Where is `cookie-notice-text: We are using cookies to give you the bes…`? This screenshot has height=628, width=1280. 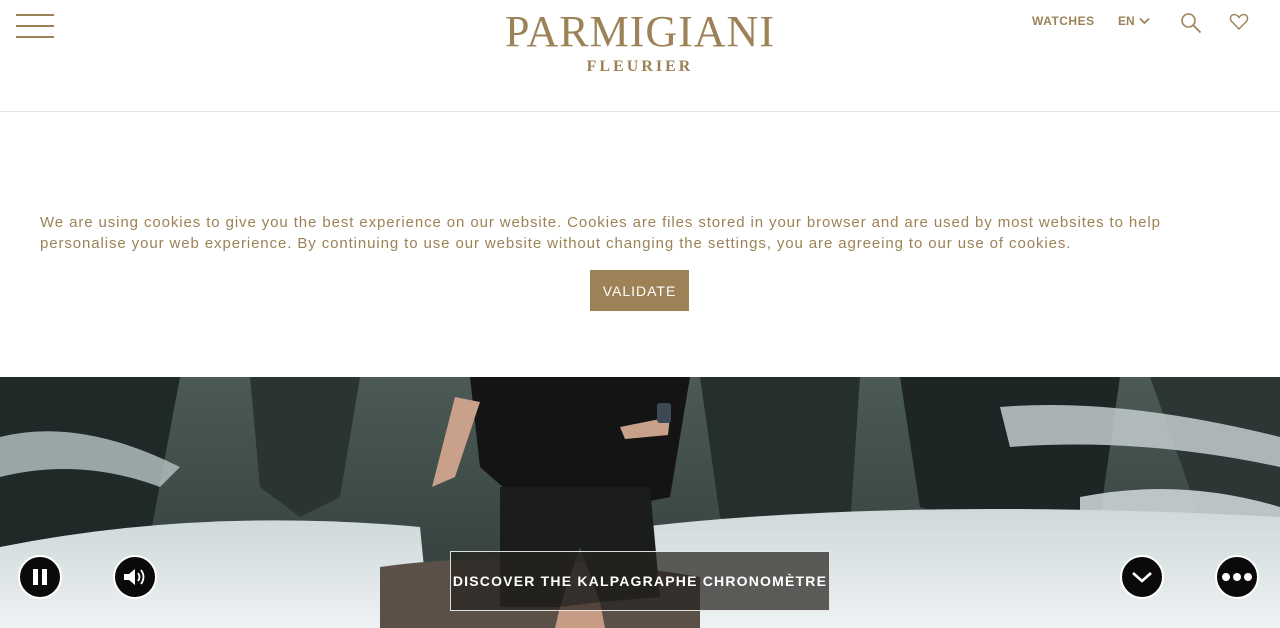
cookie-notice-text: We are using cookies to give you the bes… is located at coordinates (600, 233).